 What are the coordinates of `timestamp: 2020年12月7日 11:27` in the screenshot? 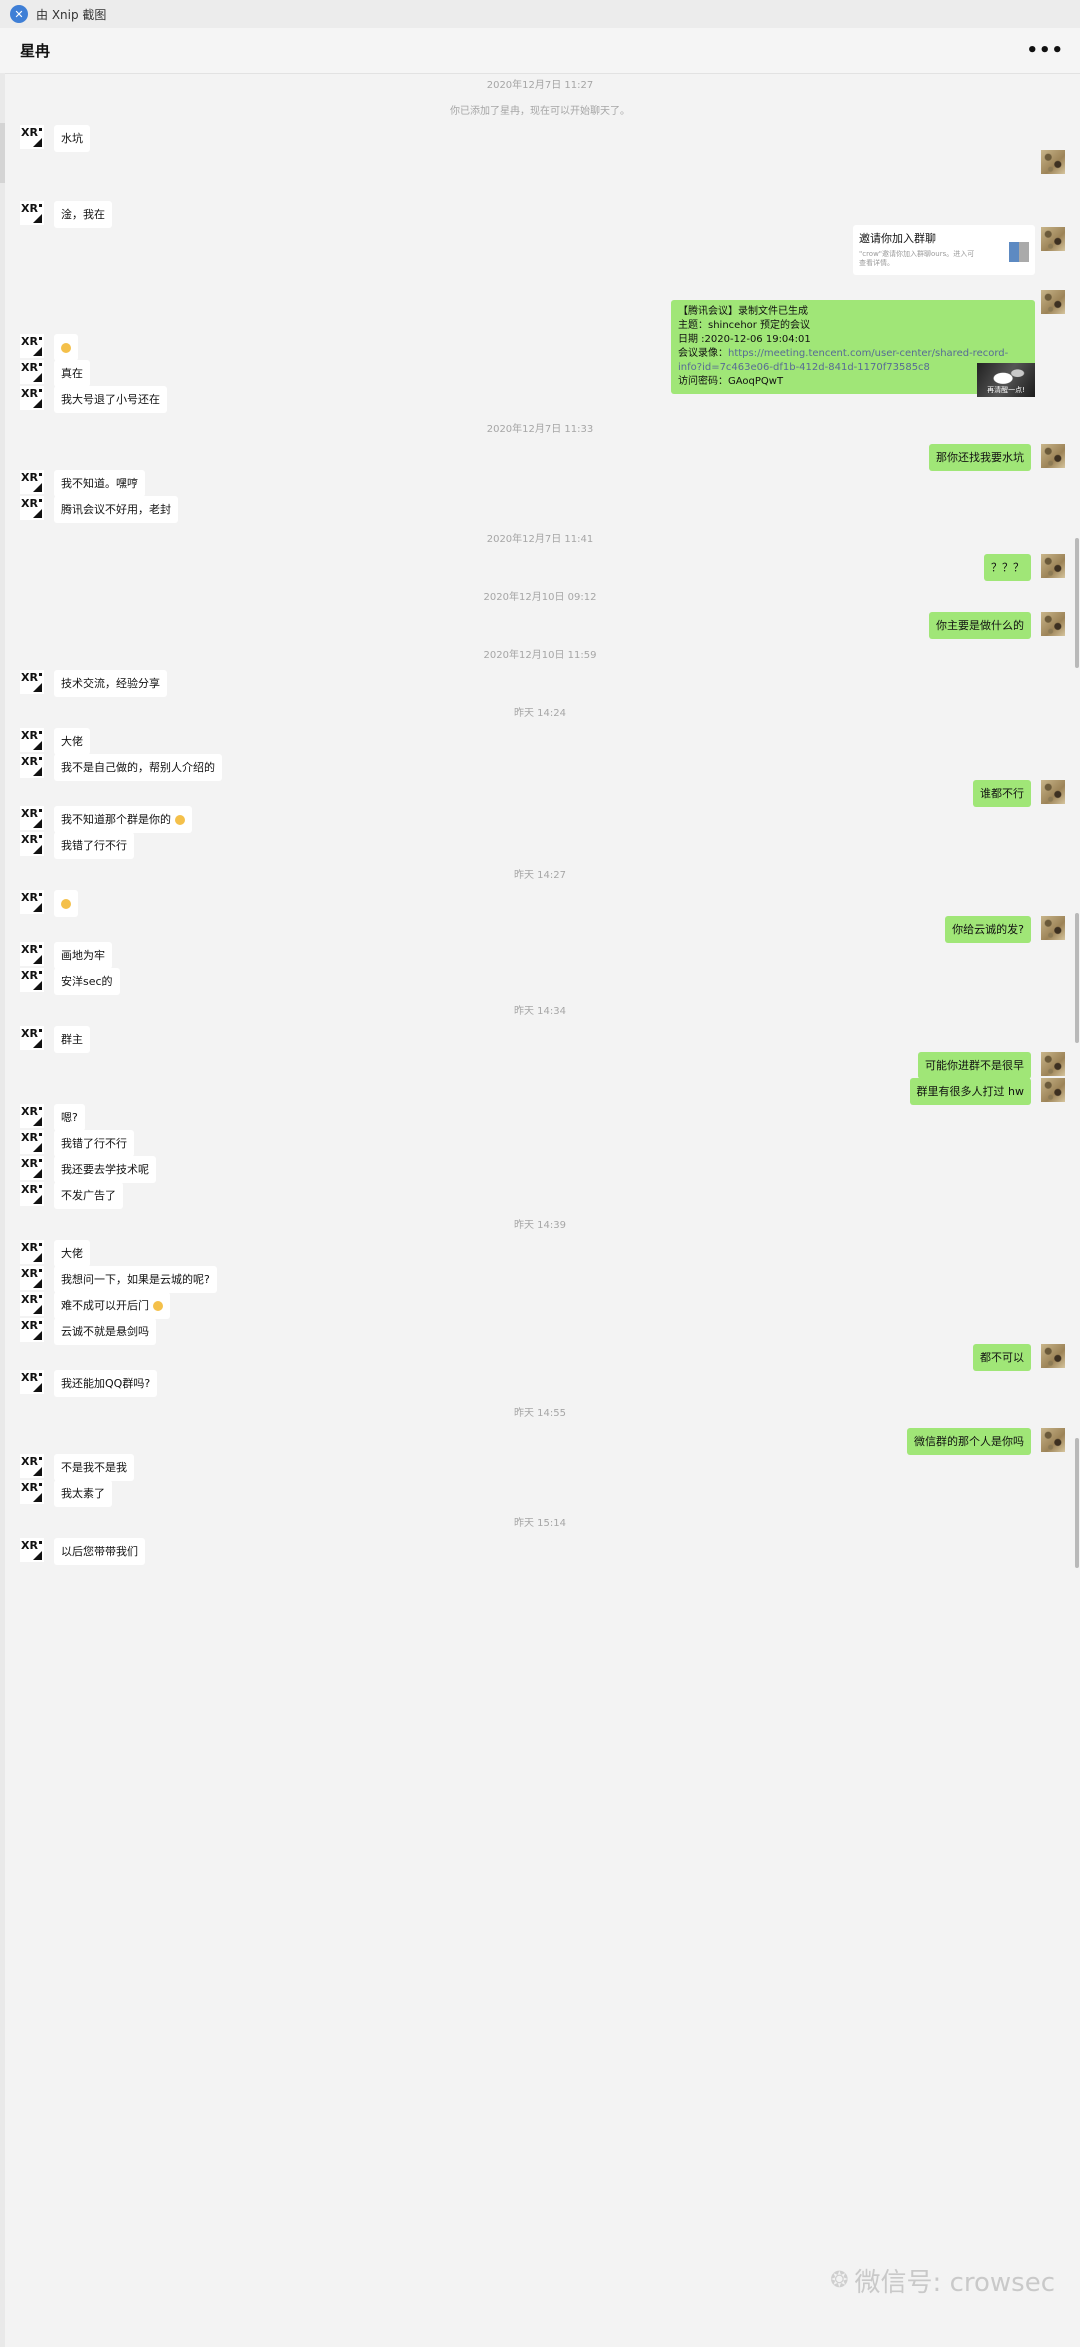 It's located at (540, 85).